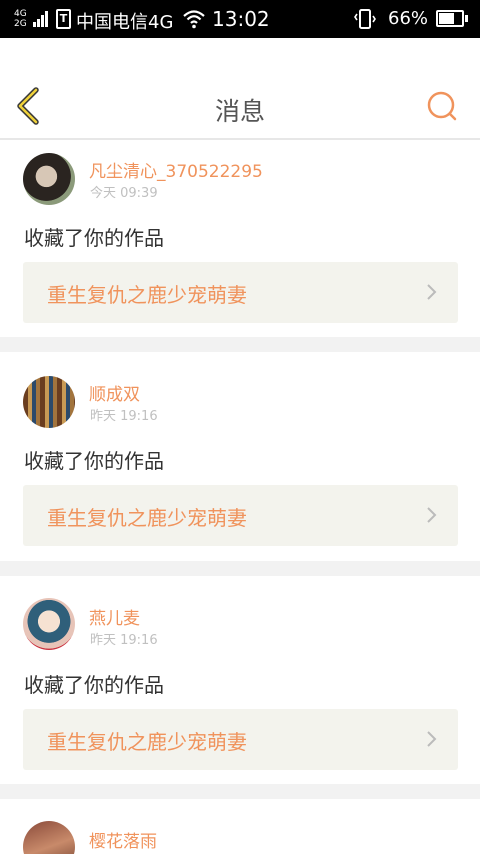  Describe the element at coordinates (240, 826) in the screenshot. I see `message-card: 樱花落雨` at that location.